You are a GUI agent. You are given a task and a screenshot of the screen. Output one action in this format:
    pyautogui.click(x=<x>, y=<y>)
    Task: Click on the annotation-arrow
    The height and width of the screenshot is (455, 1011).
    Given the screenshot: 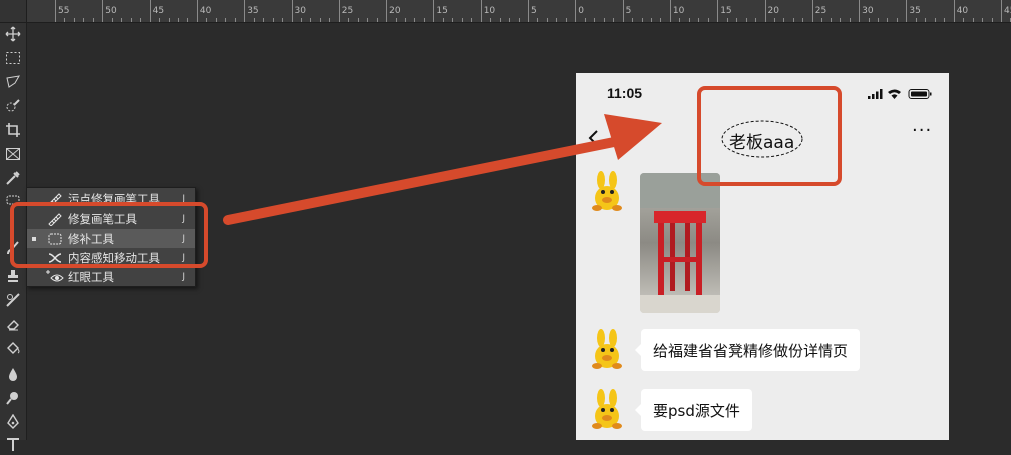 What is the action you would take?
    pyautogui.click(x=442, y=169)
    